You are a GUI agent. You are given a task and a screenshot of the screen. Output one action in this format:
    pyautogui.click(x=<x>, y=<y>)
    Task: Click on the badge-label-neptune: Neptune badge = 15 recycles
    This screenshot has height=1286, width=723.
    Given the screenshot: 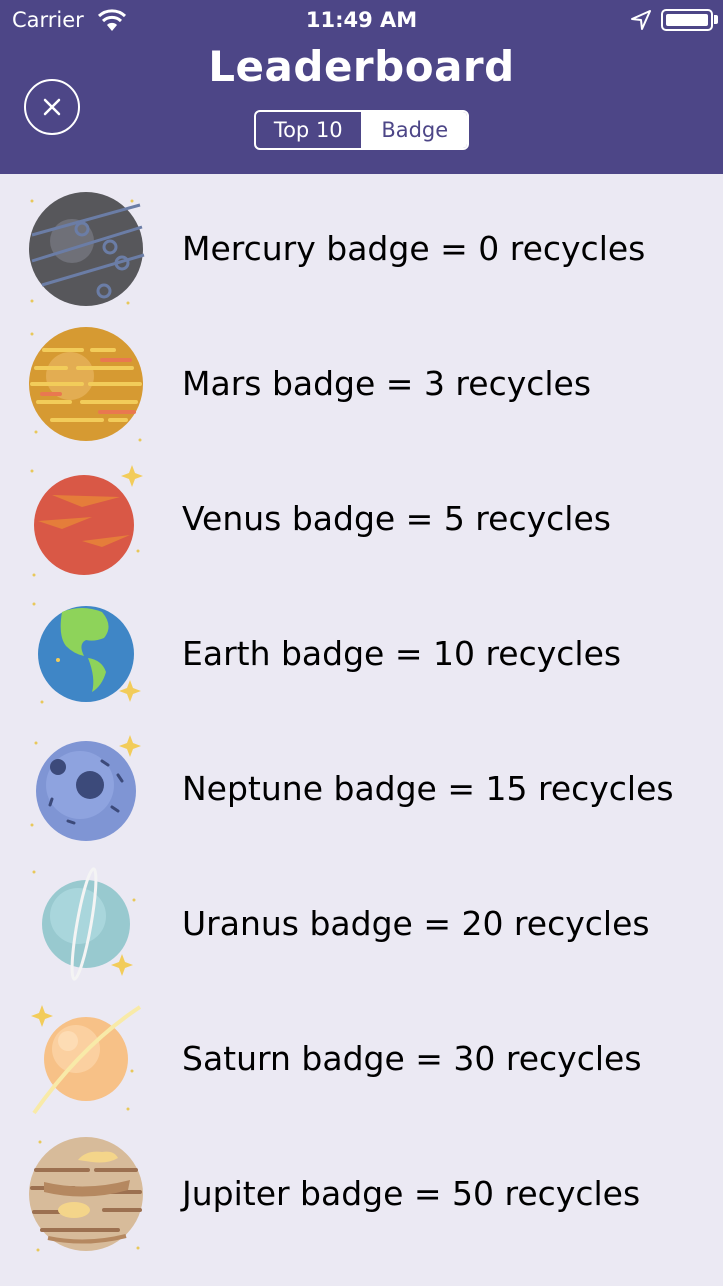 What is the action you would take?
    pyautogui.click(x=428, y=788)
    